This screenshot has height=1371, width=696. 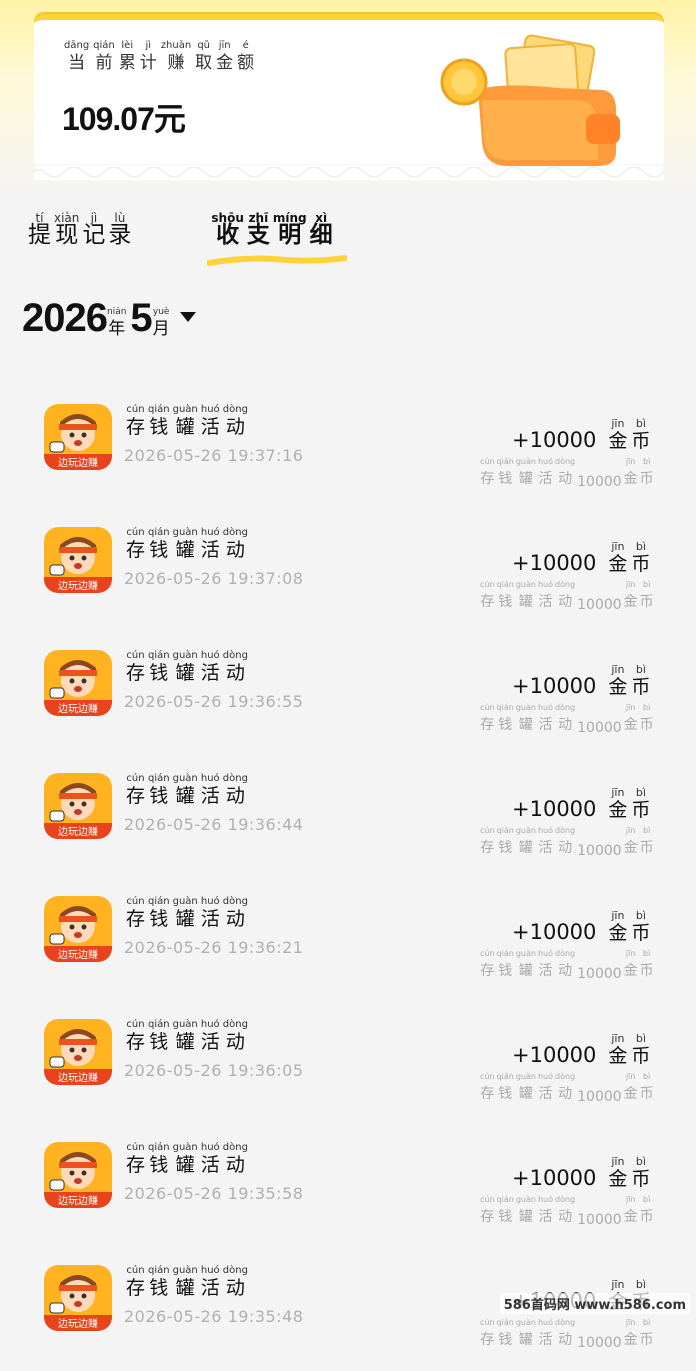 What do you see at coordinates (116, 323) in the screenshot?
I see `year-unit: nián 年` at bounding box center [116, 323].